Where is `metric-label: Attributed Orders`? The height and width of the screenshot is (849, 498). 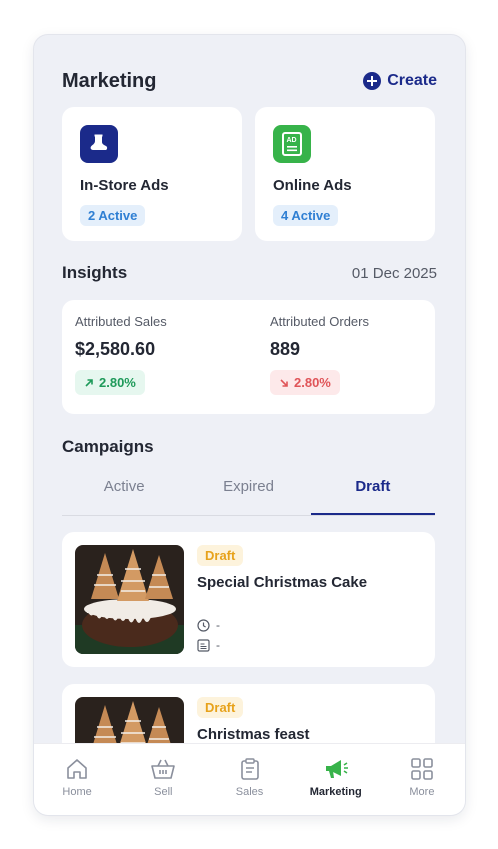 metric-label: Attributed Orders is located at coordinates (319, 321).